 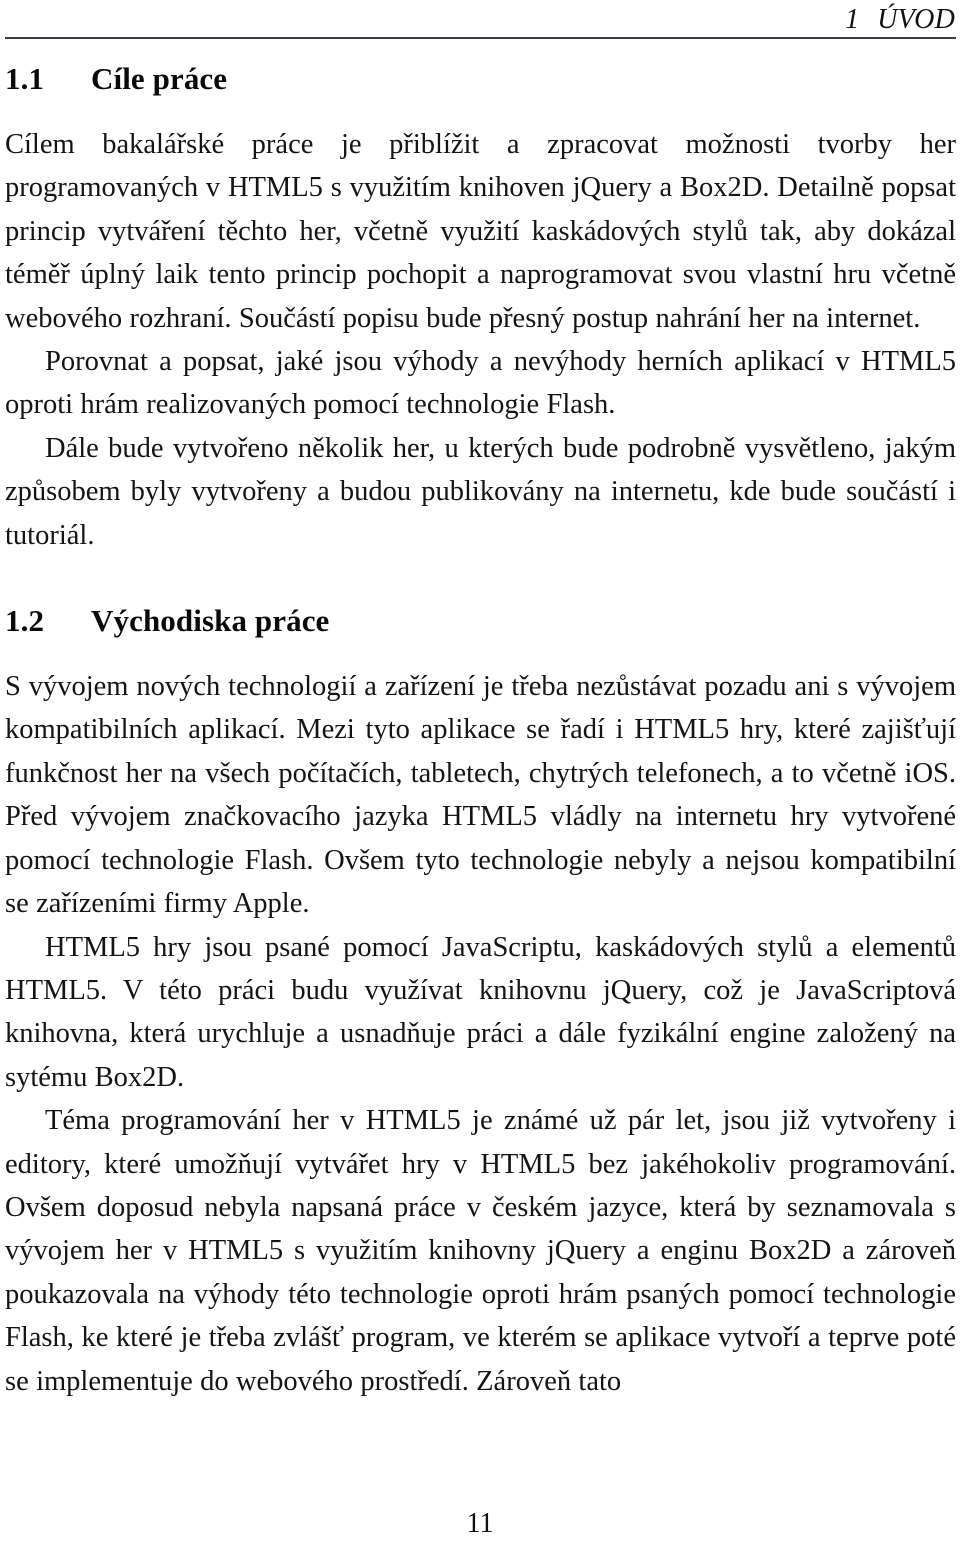 What do you see at coordinates (25, 78) in the screenshot?
I see `section-number-1-1: 1.1` at bounding box center [25, 78].